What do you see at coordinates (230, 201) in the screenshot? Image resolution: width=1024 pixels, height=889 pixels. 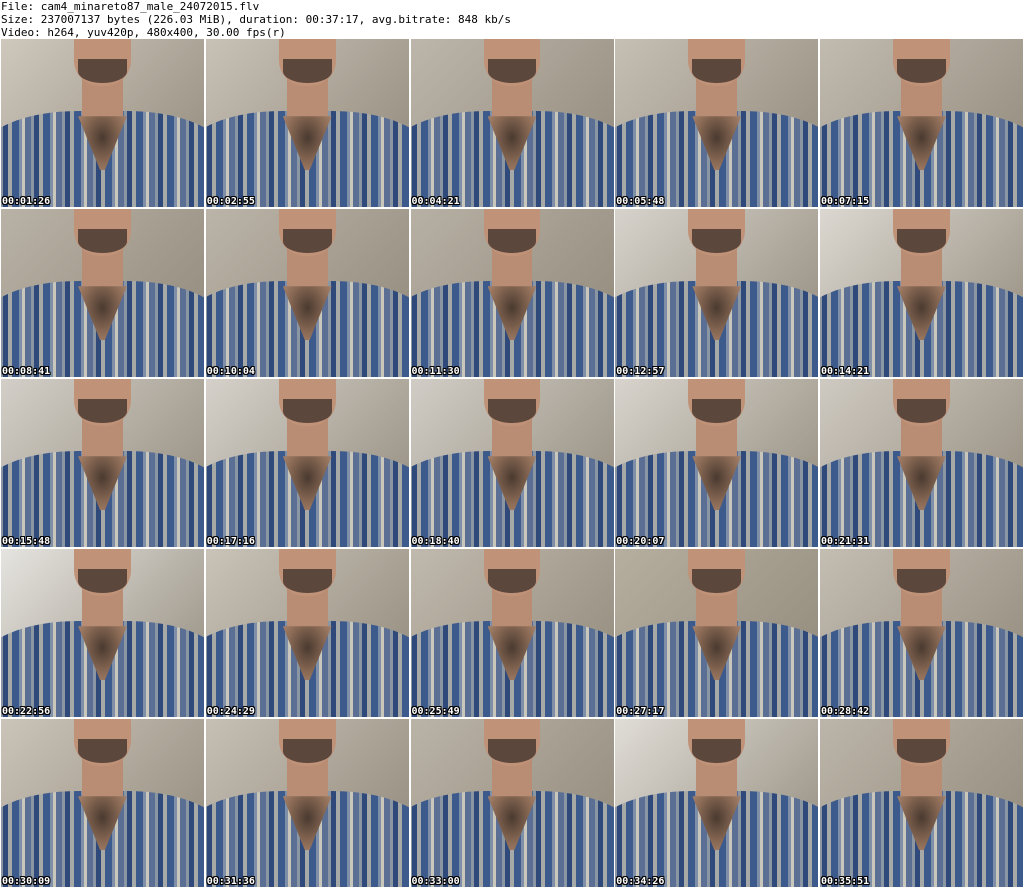 I see `thumbnail-timestamp: 00:02:55` at bounding box center [230, 201].